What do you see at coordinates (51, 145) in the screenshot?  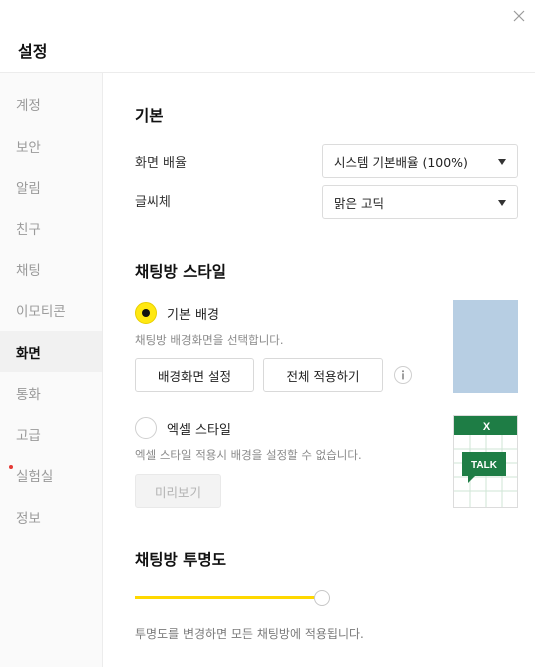 I see `sidebar-item-security: 보안` at bounding box center [51, 145].